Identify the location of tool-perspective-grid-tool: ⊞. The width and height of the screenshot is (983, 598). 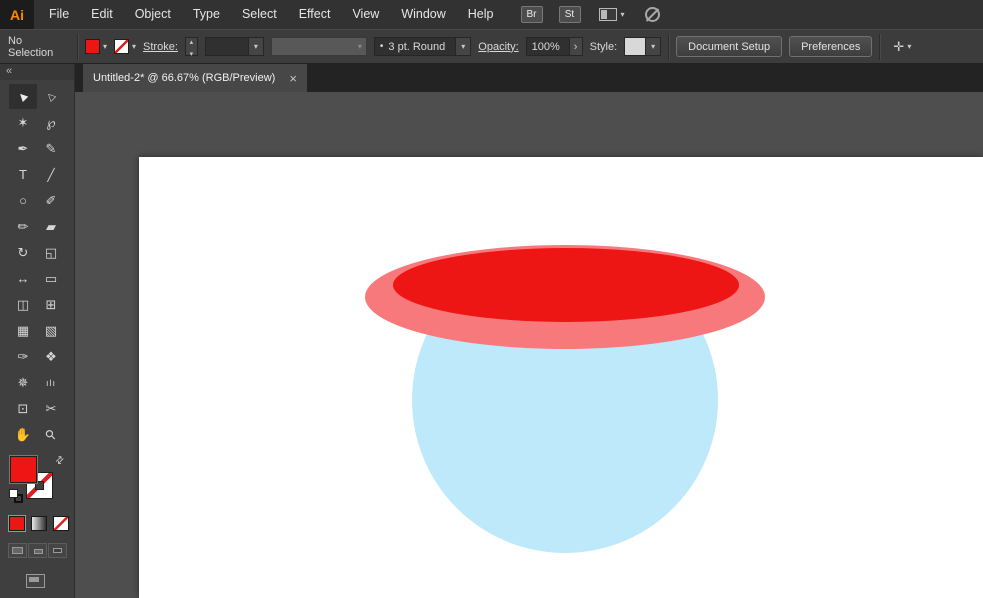
(51, 304).